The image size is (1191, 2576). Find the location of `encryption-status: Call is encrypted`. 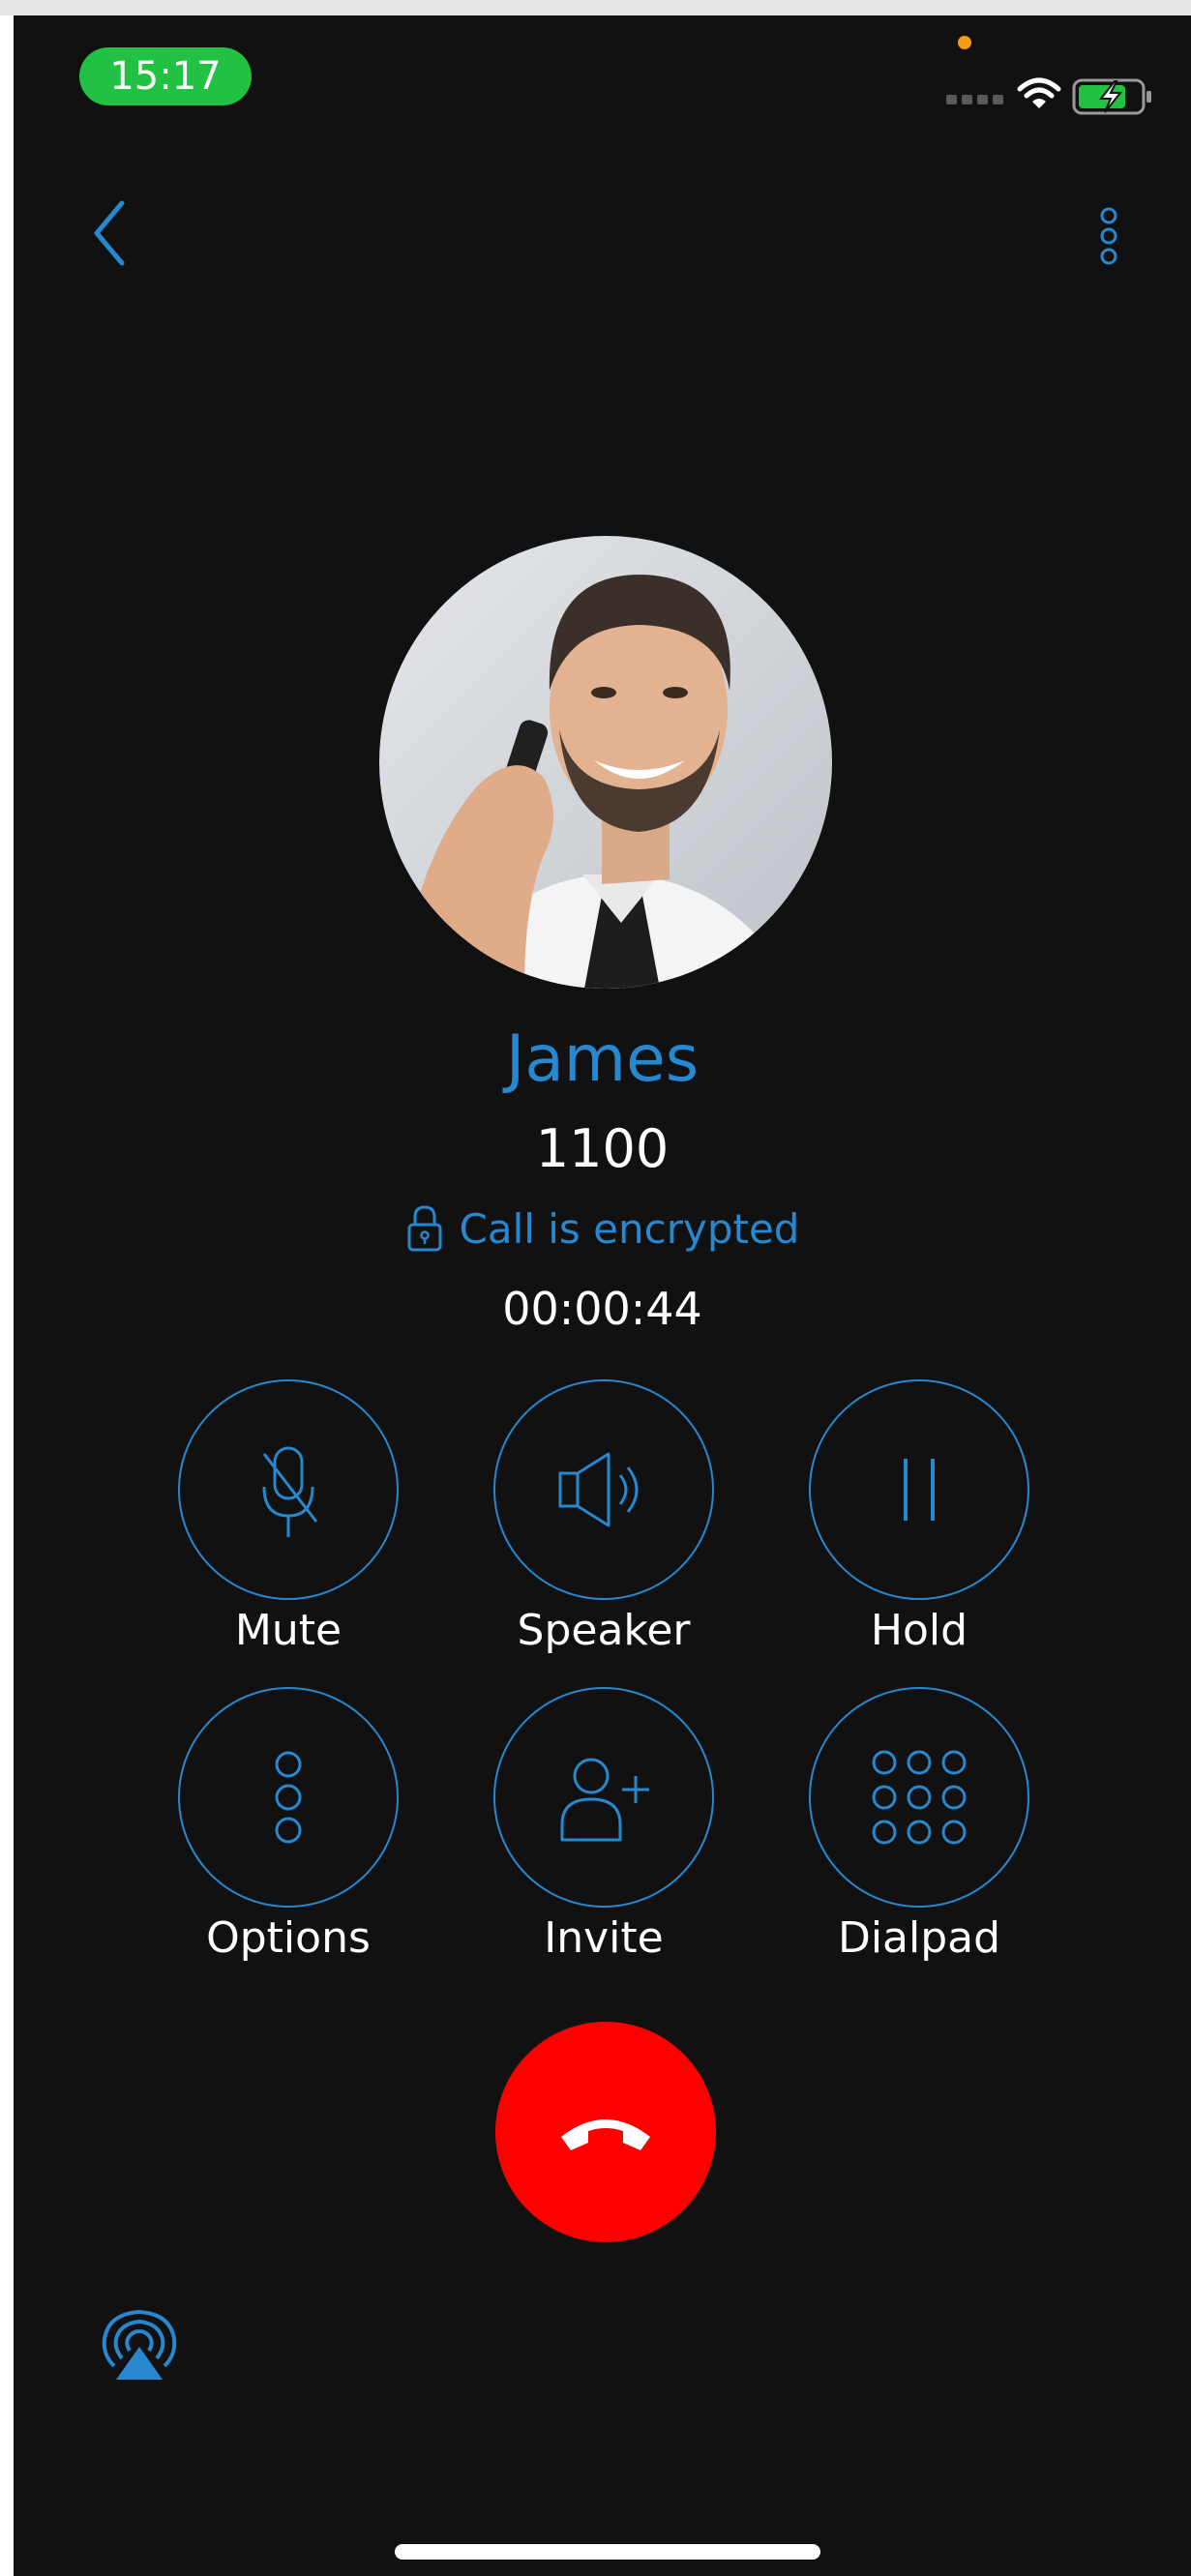

encryption-status: Call is encrypted is located at coordinates (603, 1228).